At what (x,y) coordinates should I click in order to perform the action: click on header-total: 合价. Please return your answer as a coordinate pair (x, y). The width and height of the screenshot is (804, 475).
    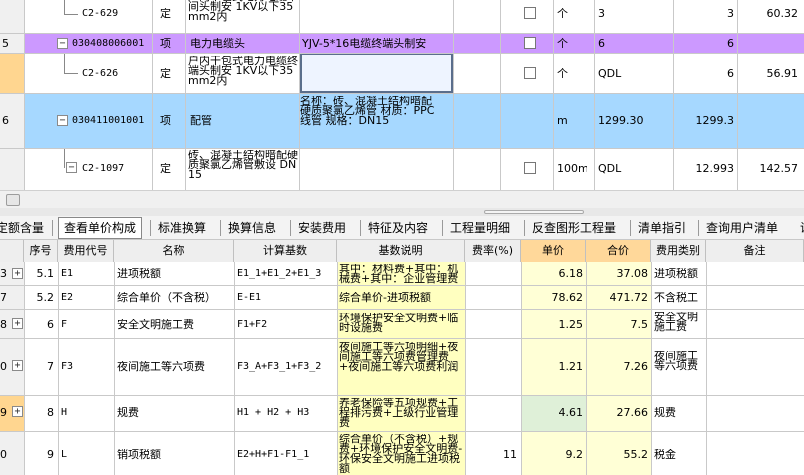
    Looking at the image, I should click on (618, 251).